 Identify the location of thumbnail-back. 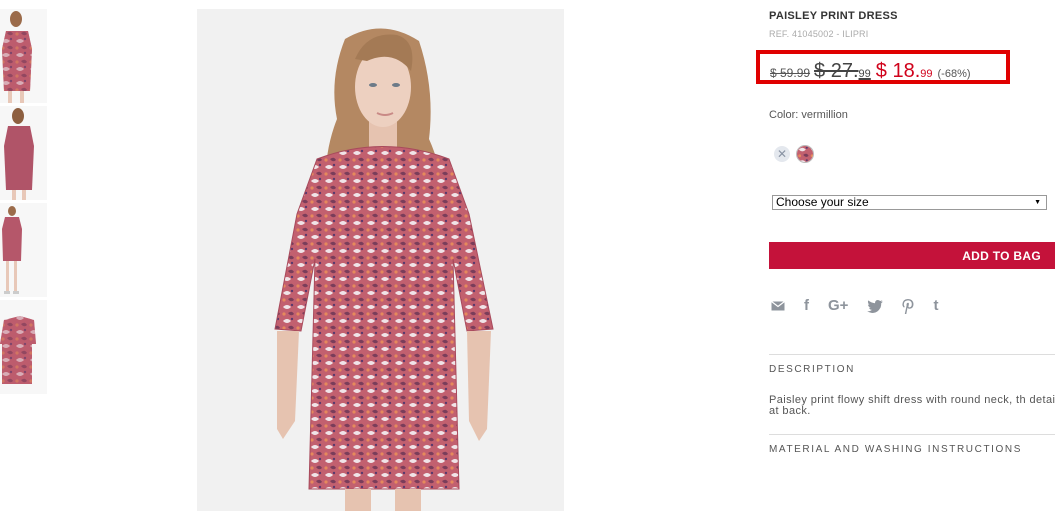
(23, 153).